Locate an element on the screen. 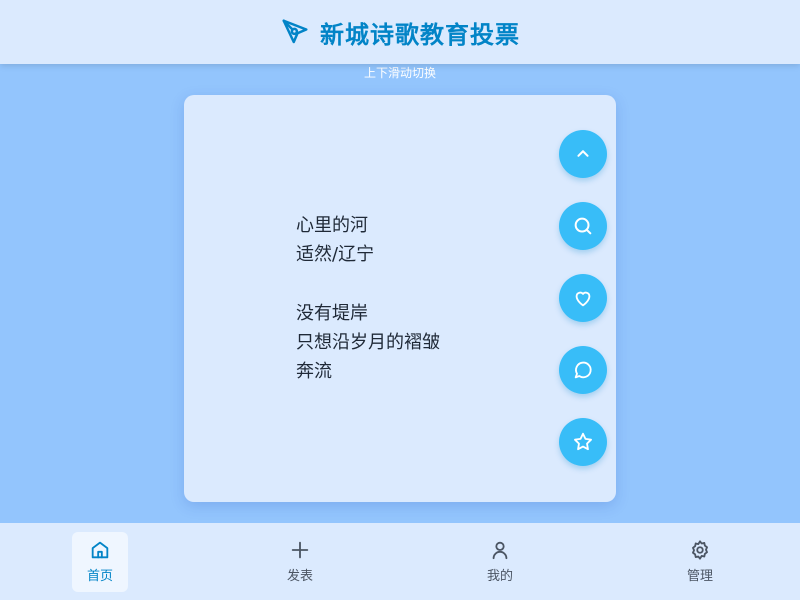  poem-line: 没有堤岸 is located at coordinates (332, 313).